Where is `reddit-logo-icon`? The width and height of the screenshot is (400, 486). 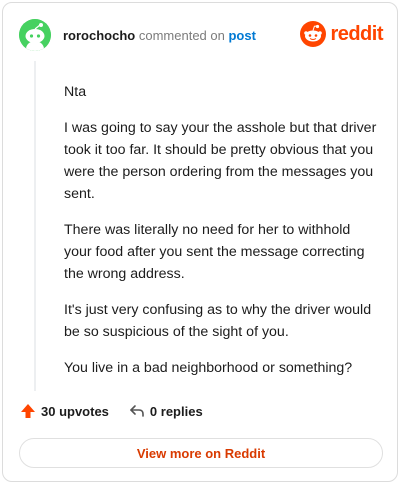 reddit-logo-icon is located at coordinates (313, 34).